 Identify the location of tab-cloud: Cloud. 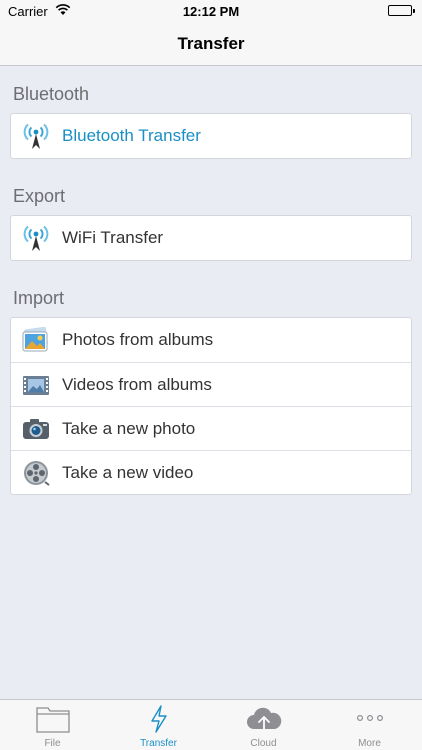
(263, 725).